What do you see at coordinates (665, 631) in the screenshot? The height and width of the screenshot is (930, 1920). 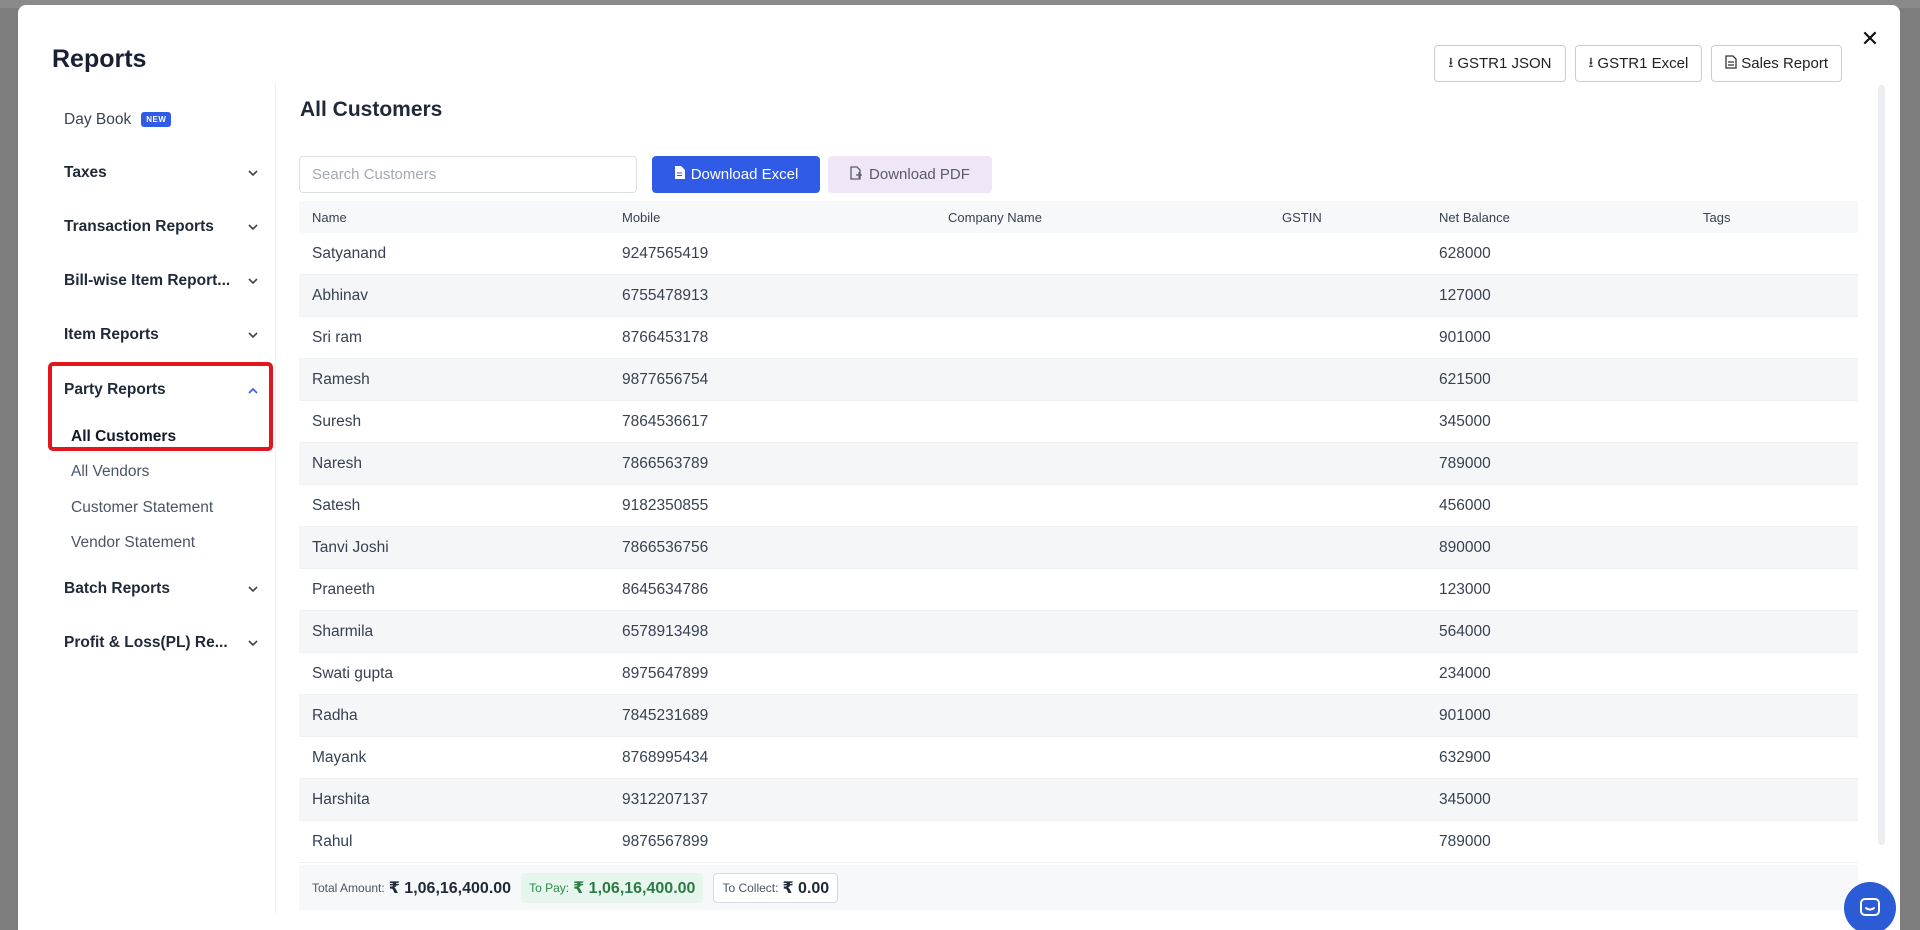 I see `cell-mobile: 6578913498` at bounding box center [665, 631].